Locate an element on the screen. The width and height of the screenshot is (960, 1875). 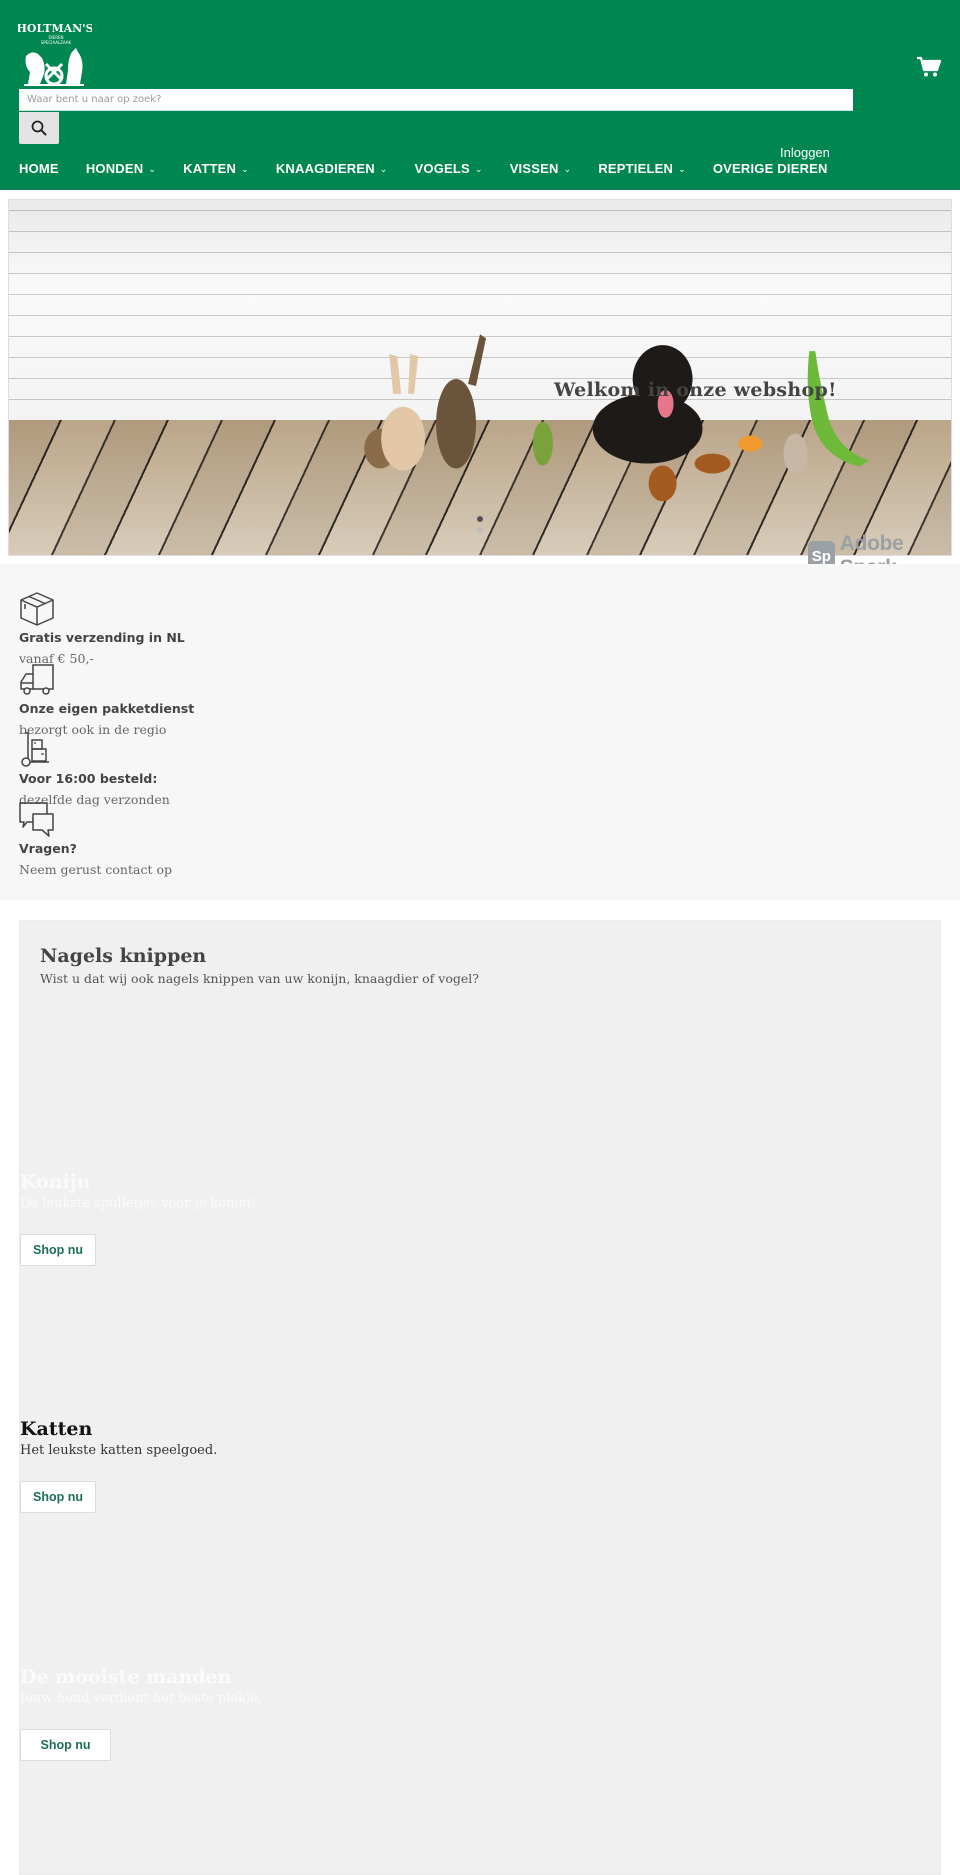
snake-shape is located at coordinates (838, 409).